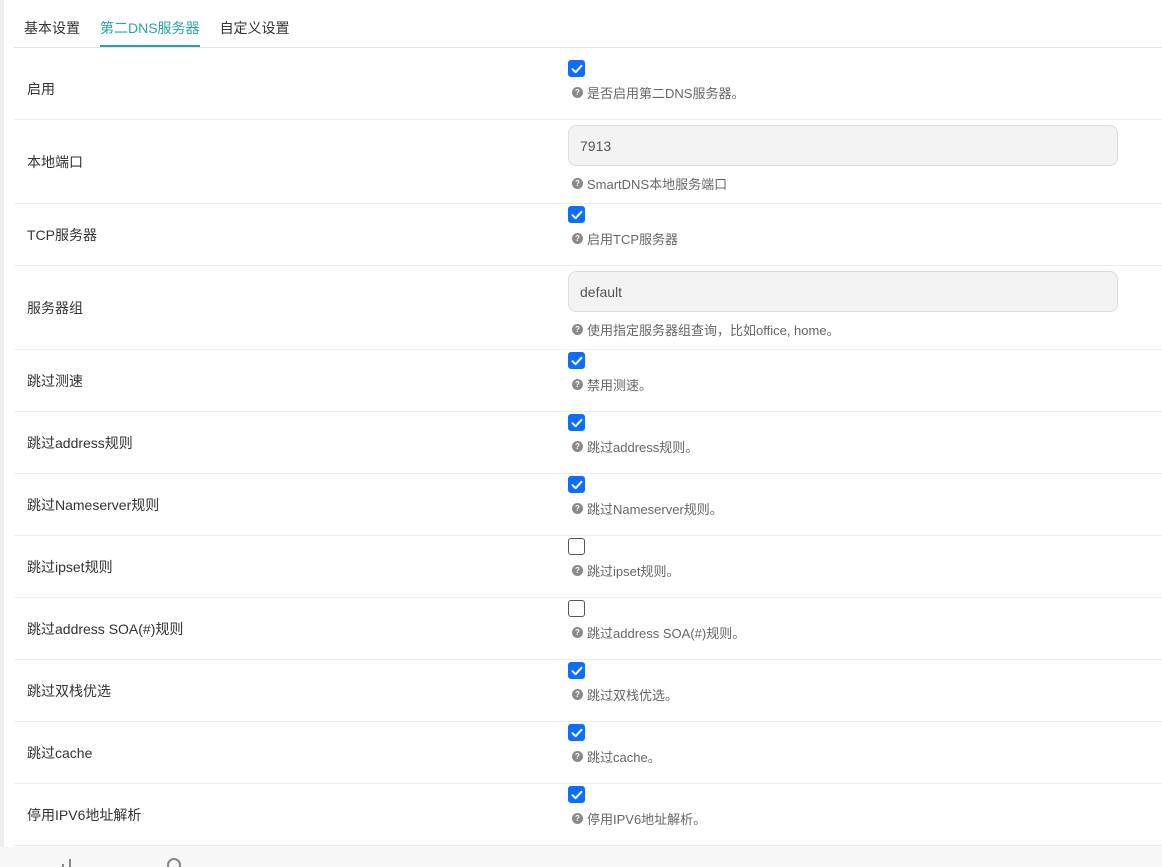 Image resolution: width=1162 pixels, height=867 pixels. What do you see at coordinates (643, 447) in the screenshot?
I see `help-description: 跳过address规则。` at bounding box center [643, 447].